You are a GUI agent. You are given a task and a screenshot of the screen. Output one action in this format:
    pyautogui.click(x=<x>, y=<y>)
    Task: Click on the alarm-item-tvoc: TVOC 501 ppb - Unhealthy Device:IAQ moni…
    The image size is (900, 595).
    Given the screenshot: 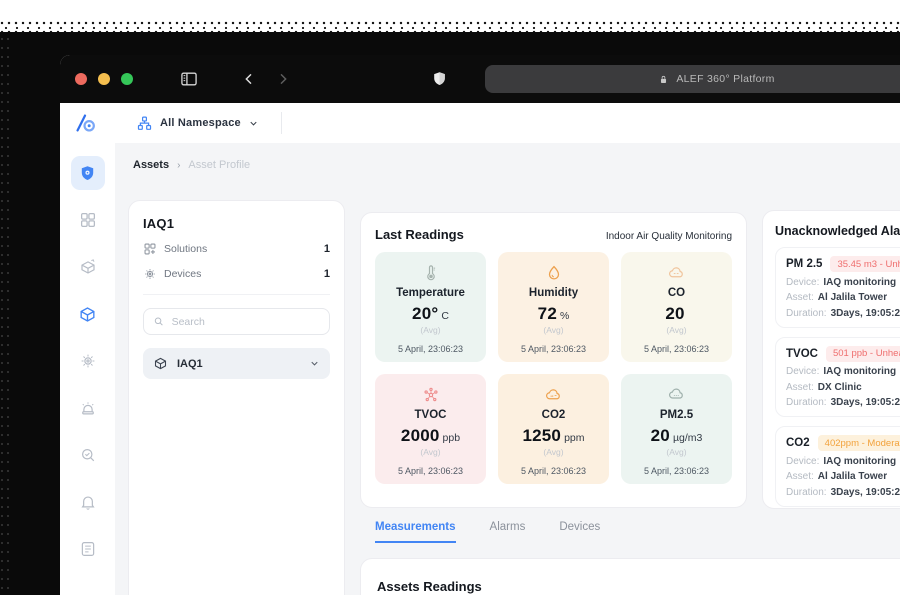 What is the action you would take?
    pyautogui.click(x=837, y=376)
    